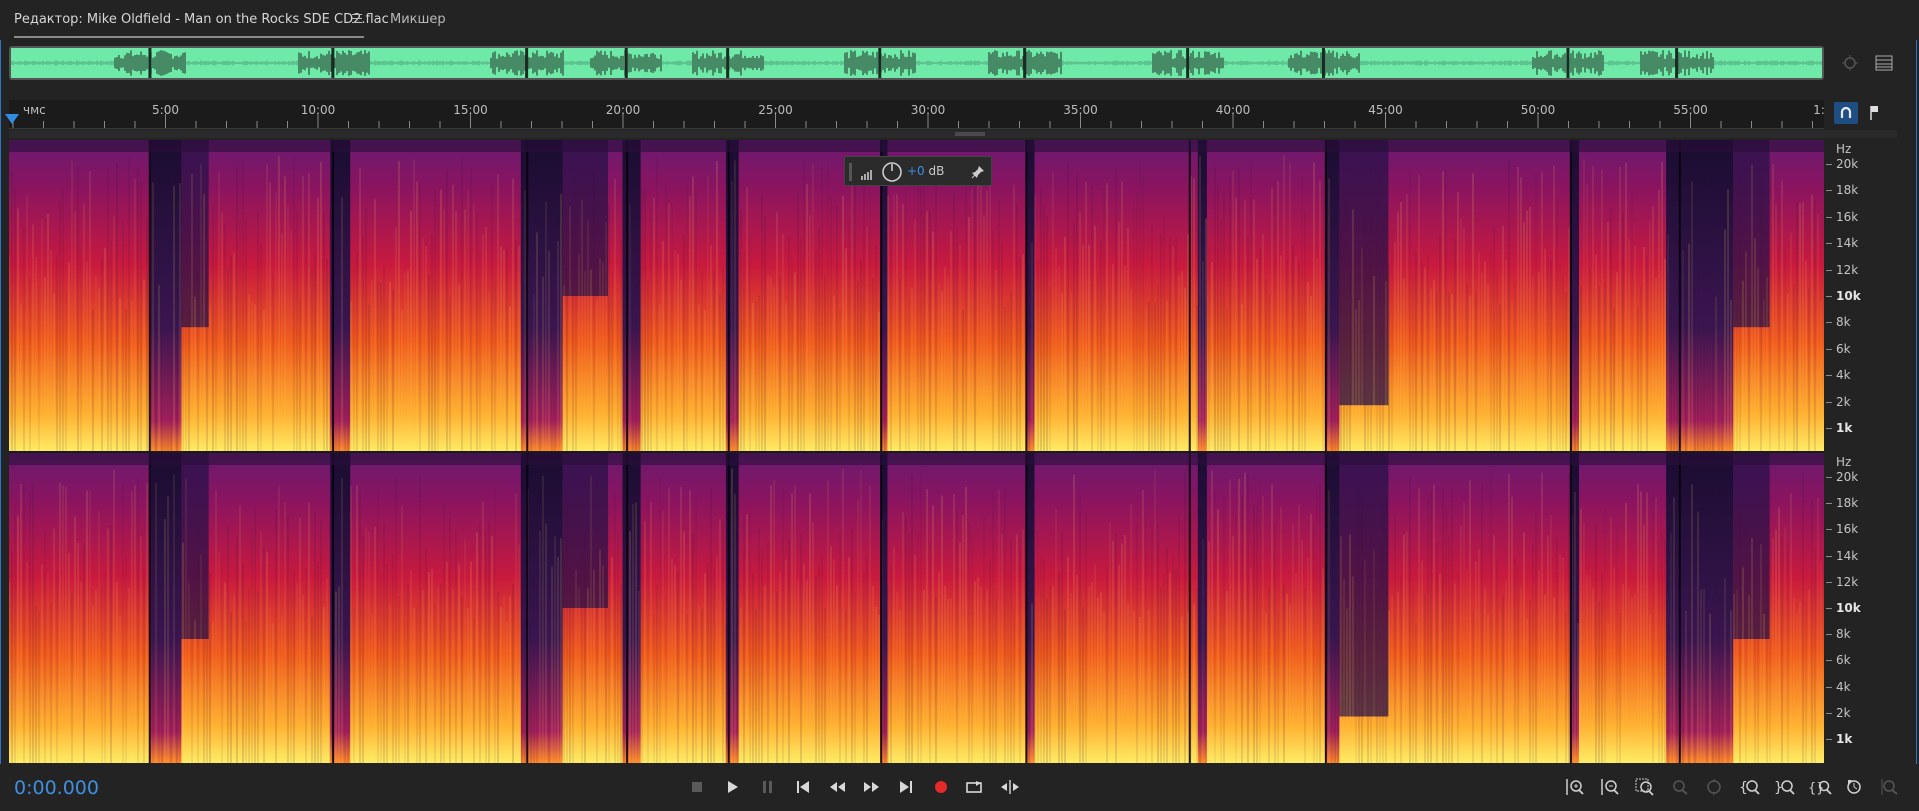  What do you see at coordinates (803, 787) in the screenshot?
I see `go-to-start-icon` at bounding box center [803, 787].